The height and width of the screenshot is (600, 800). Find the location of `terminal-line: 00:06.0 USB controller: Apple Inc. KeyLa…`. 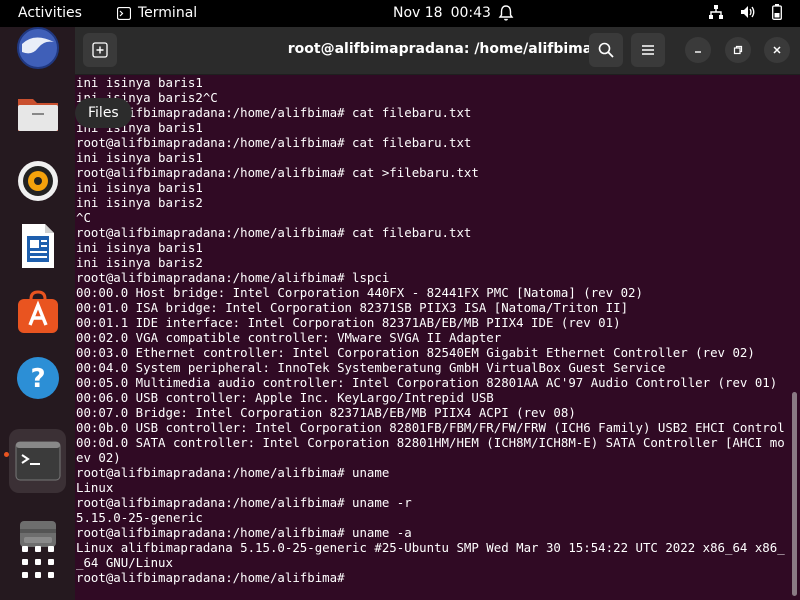

terminal-line: 00:06.0 USB controller: Apple Inc. KeyLa… is located at coordinates (285, 397).